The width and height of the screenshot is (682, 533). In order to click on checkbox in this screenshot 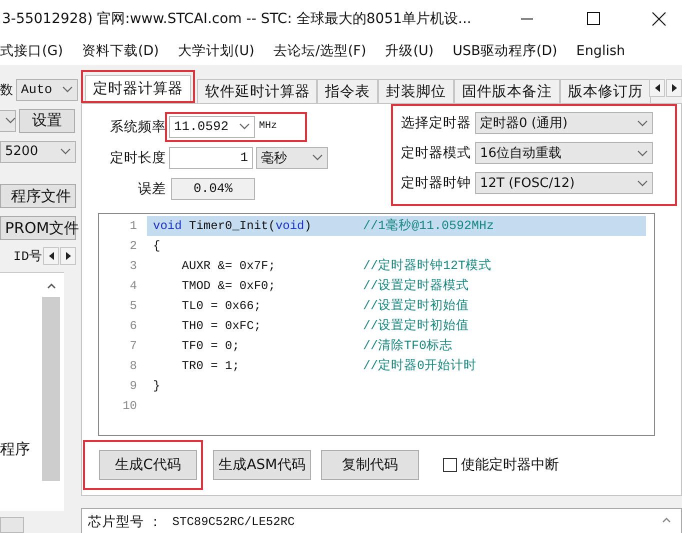, I will do `click(450, 465)`.